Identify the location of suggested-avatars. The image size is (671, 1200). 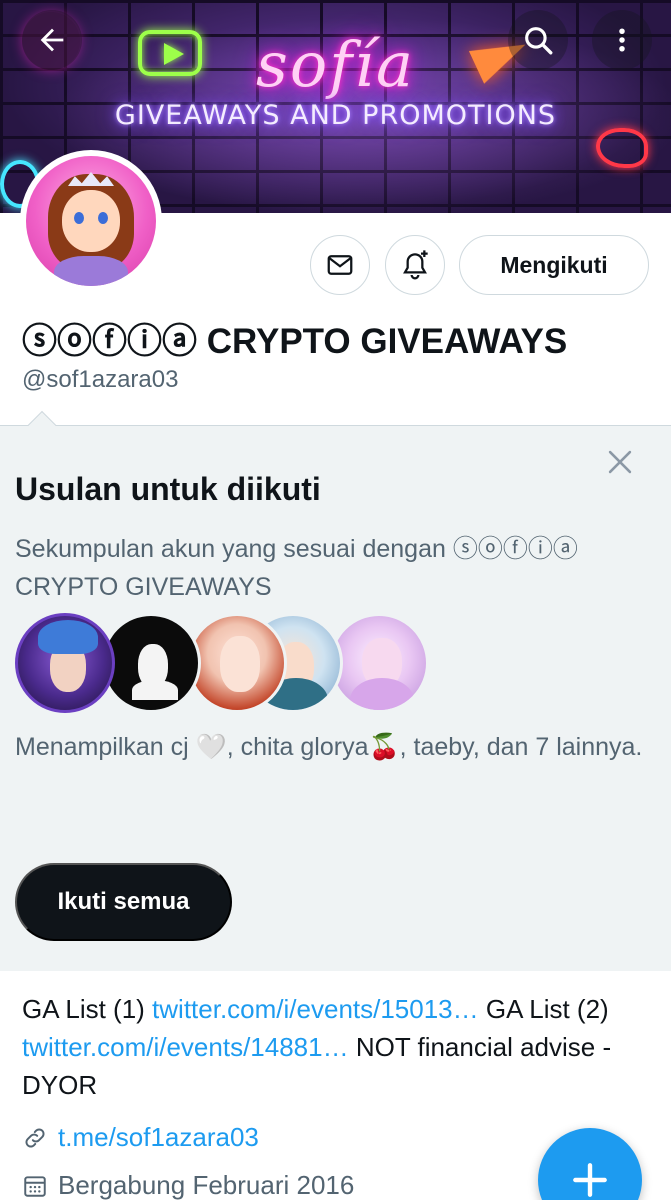
(222, 664).